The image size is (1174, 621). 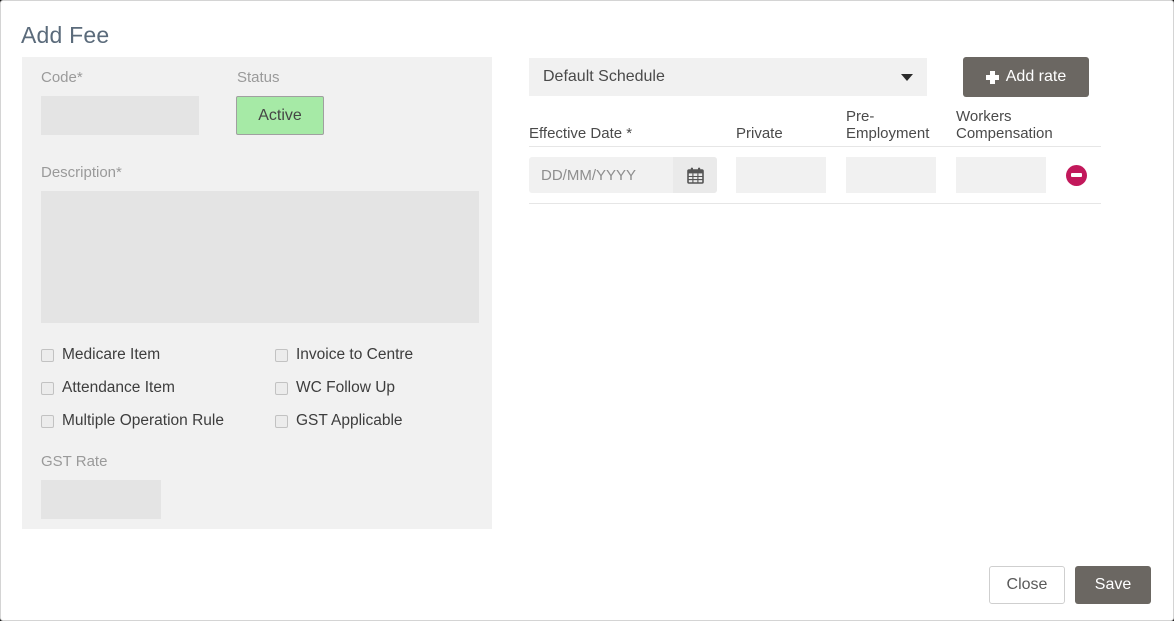 I want to click on cell-pre-employment, so click(x=901, y=175).